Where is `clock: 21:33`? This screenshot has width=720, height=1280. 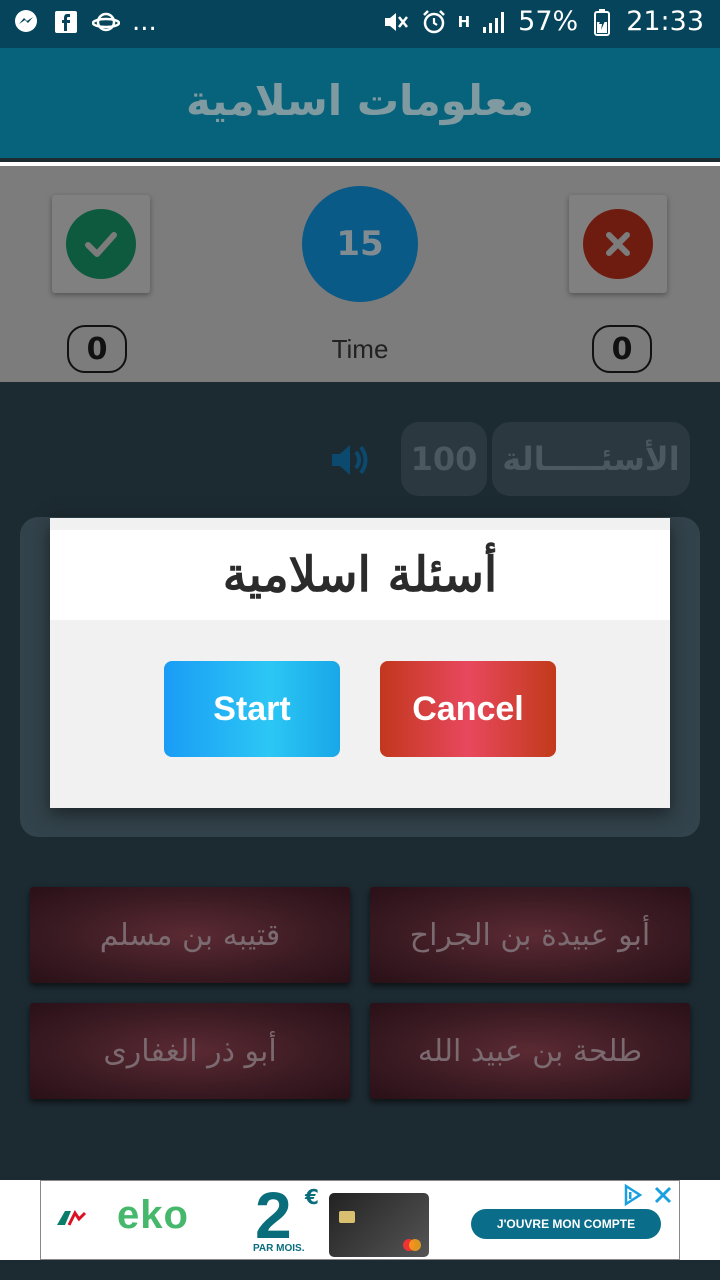 clock: 21:33 is located at coordinates (665, 21).